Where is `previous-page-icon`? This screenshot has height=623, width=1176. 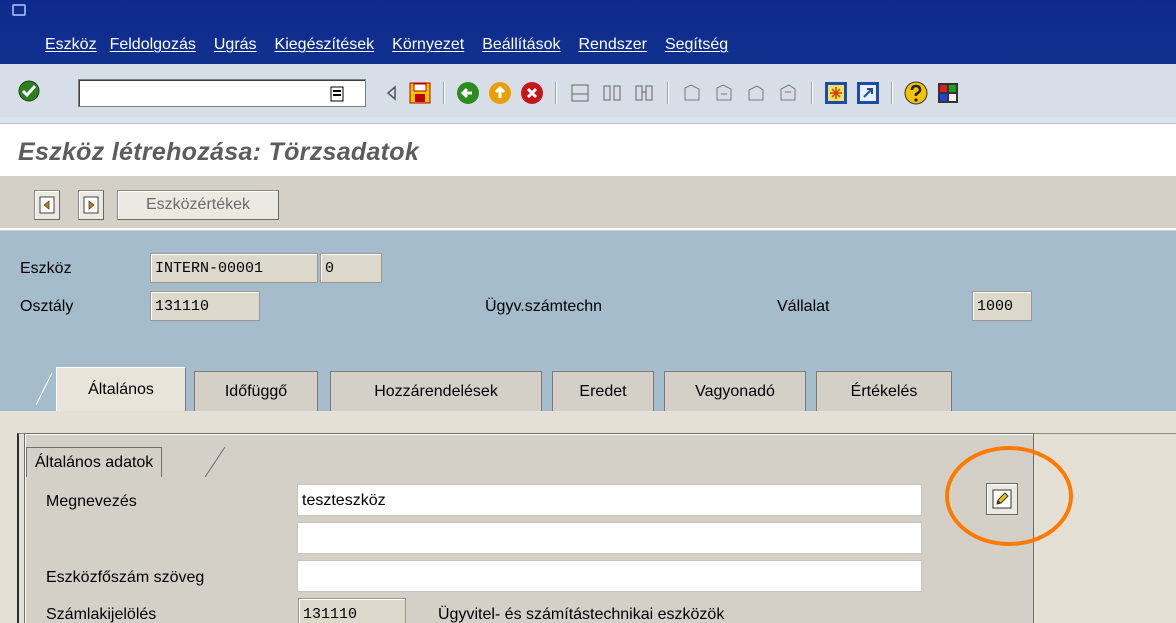
previous-page-icon is located at coordinates (47, 205).